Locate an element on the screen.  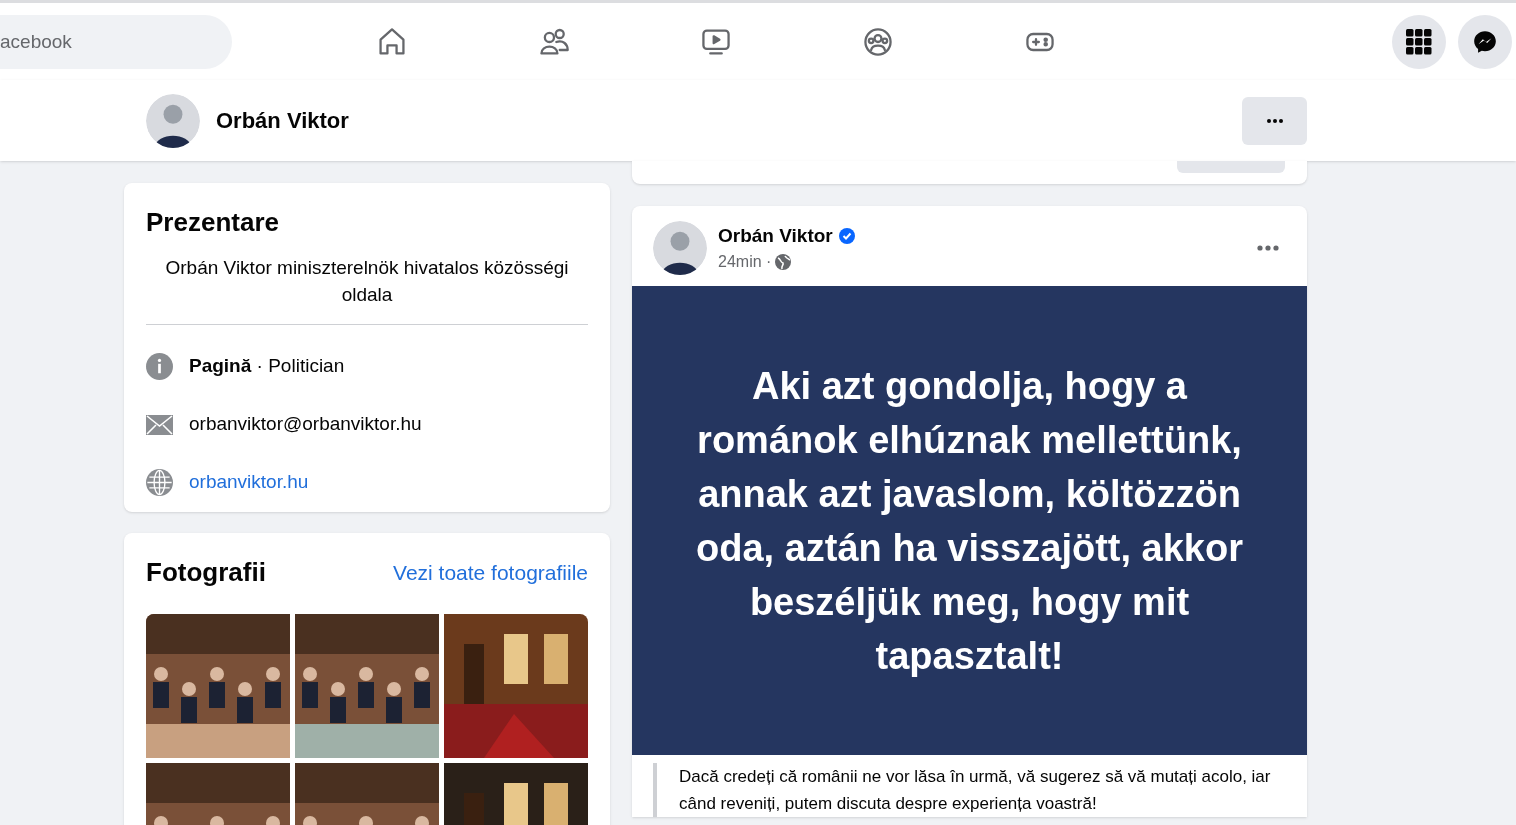
card-title: Fotografii is located at coordinates (206, 572).